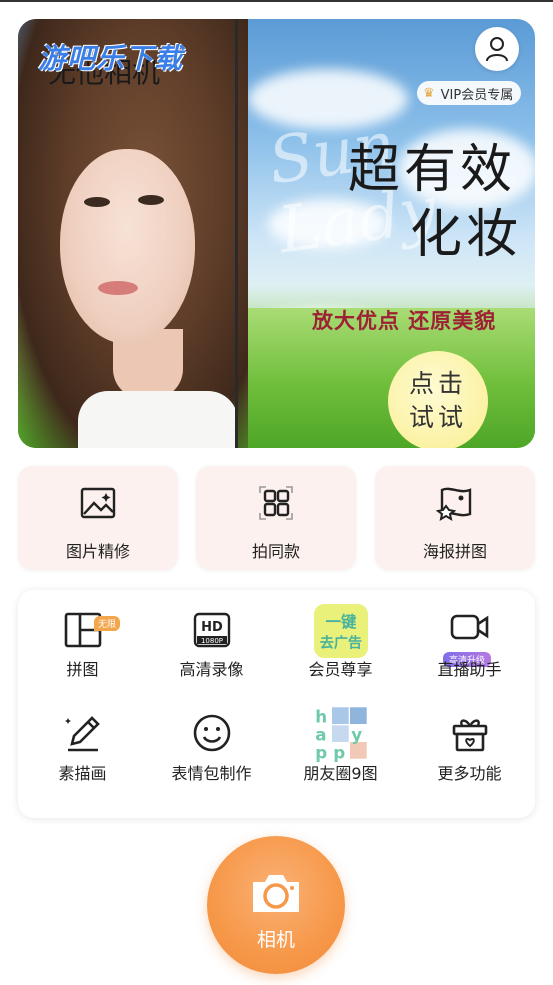 The height and width of the screenshot is (985, 553). What do you see at coordinates (82, 734) in the screenshot?
I see `pencil-icon` at bounding box center [82, 734].